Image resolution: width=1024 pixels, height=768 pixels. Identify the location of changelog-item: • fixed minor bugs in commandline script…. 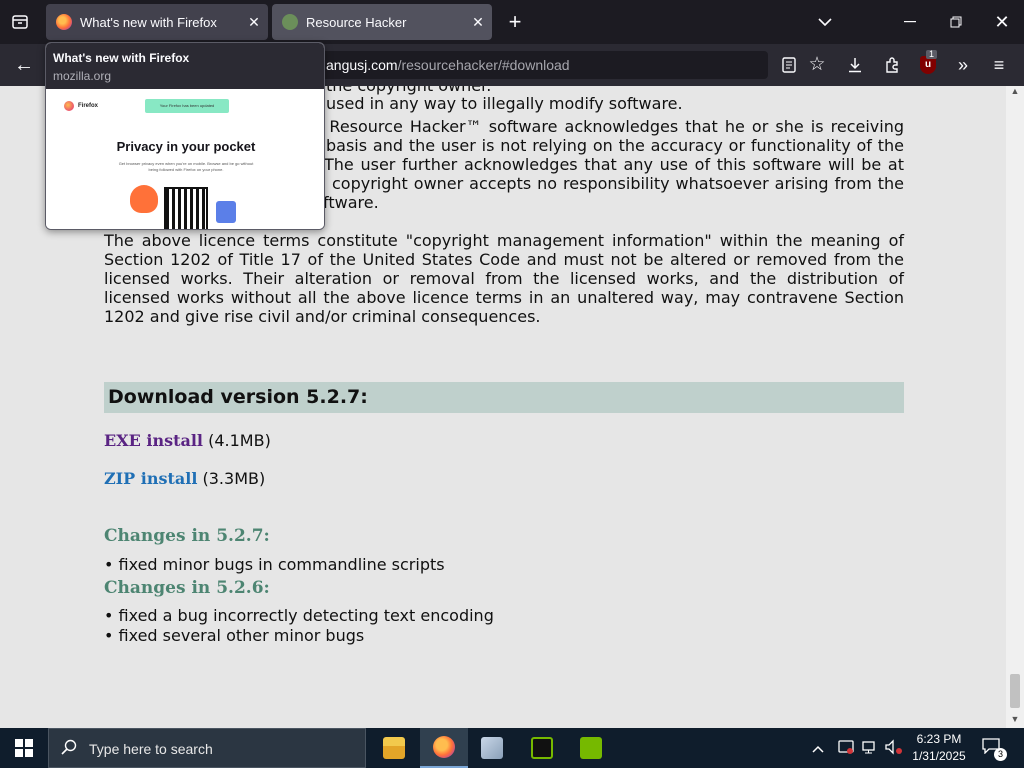
(274, 564).